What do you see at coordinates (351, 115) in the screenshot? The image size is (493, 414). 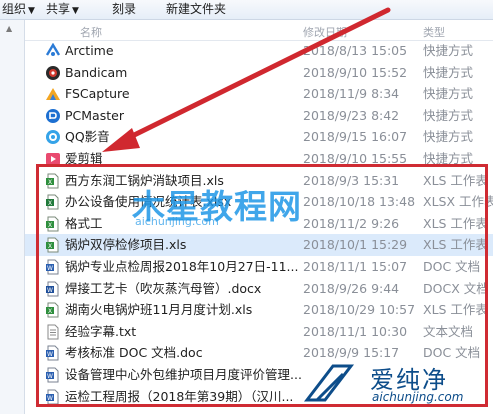 I see `file-date: 2018/9/23 8:42` at bounding box center [351, 115].